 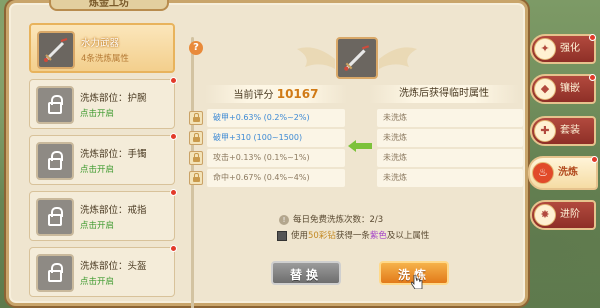 What do you see at coordinates (360, 146) in the screenshot?
I see `arrow-left-icon` at bounding box center [360, 146].